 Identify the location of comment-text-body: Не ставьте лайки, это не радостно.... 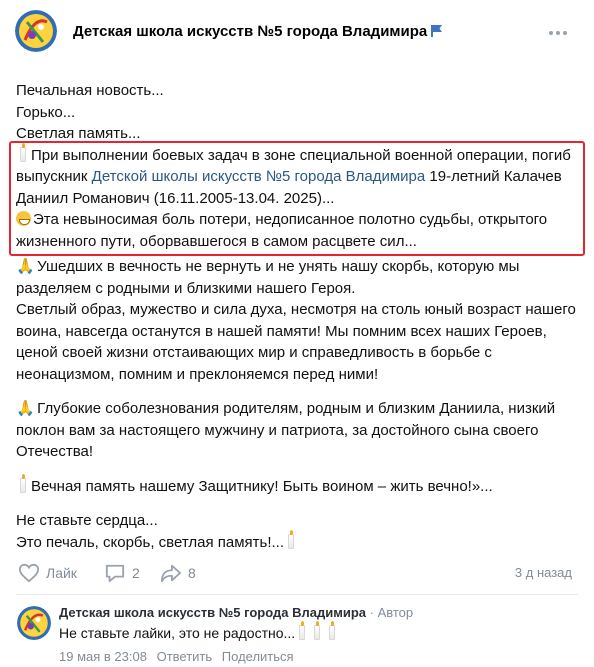
(177, 633).